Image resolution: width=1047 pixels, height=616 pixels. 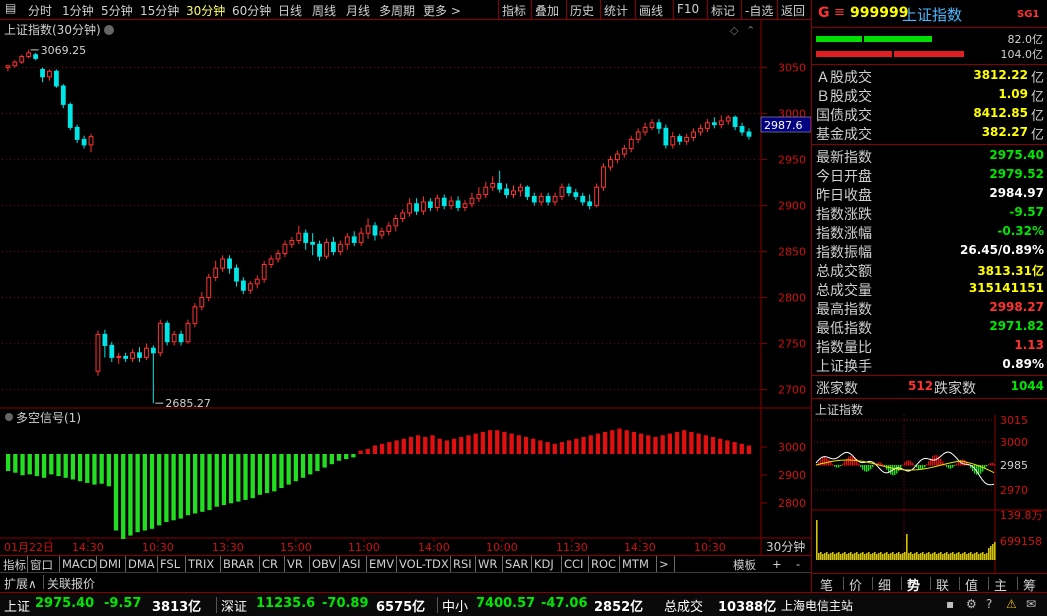 What do you see at coordinates (71, 583) in the screenshot?
I see `linked-quote-button: 关联报价` at bounding box center [71, 583].